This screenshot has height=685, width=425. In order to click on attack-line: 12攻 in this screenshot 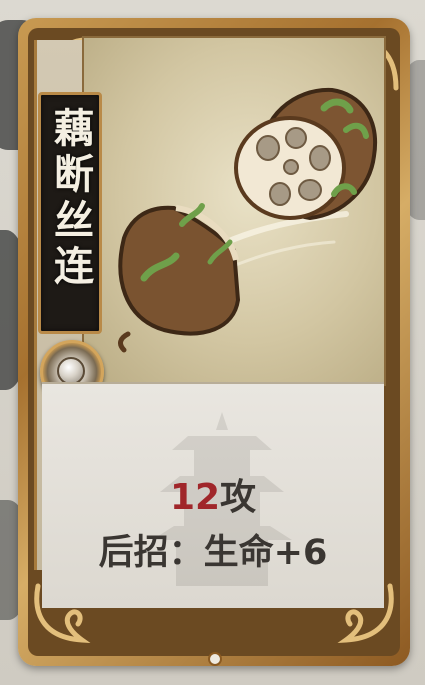, I will do `click(213, 494)`.